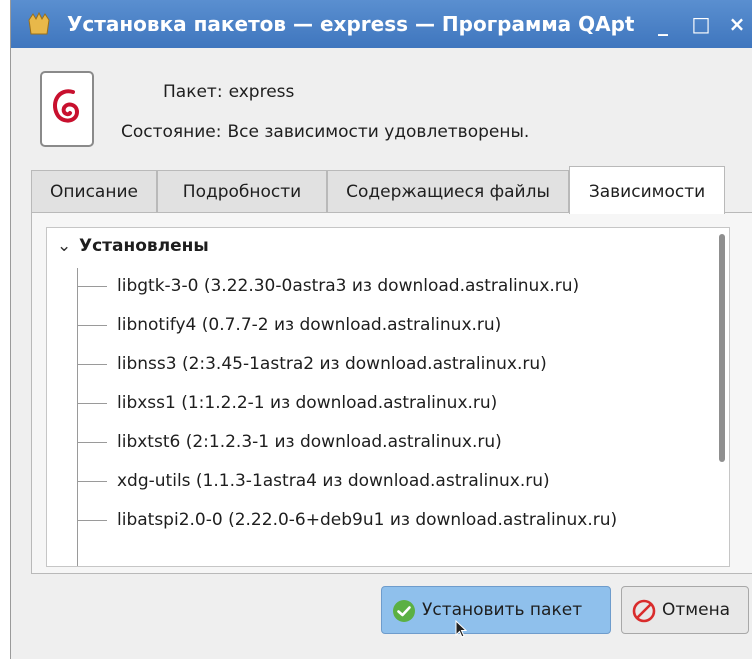 The image size is (752, 659). Describe the element at coordinates (68, 246) in the screenshot. I see `chevron-down-icon: ⌄` at that location.